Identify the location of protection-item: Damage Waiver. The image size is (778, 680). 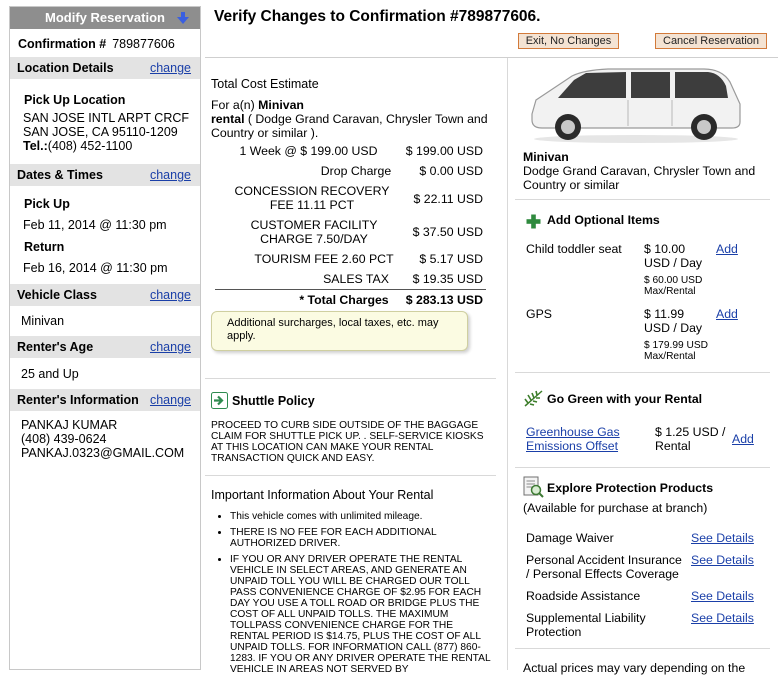
(570, 538).